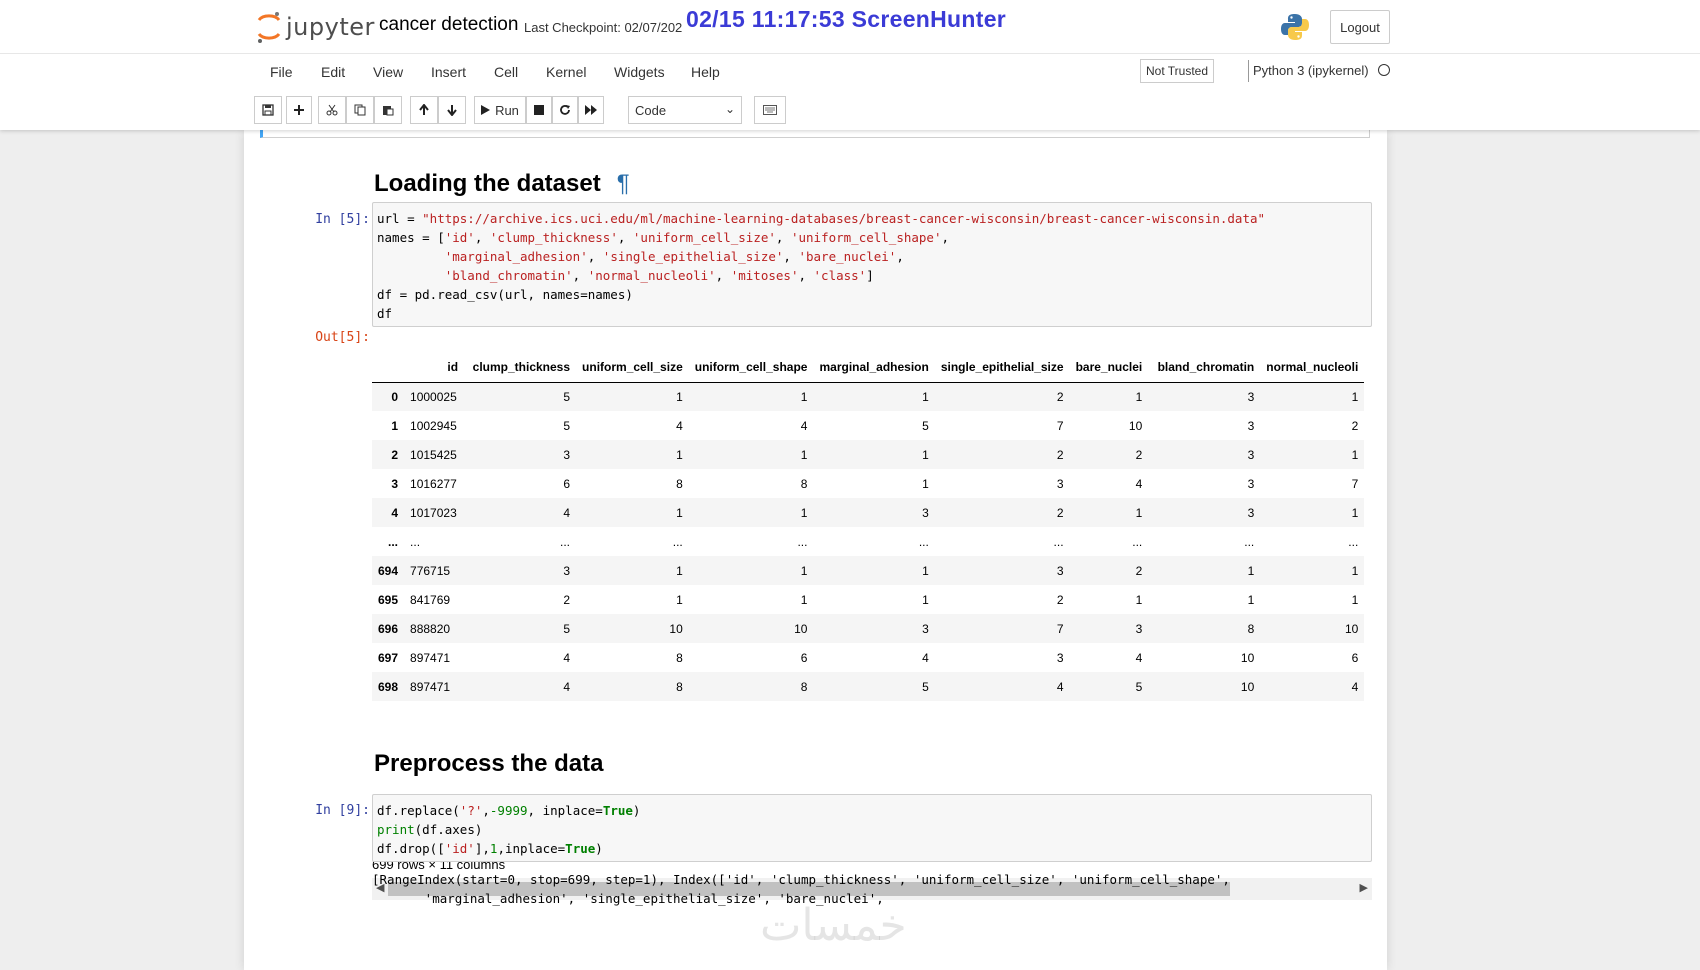  What do you see at coordinates (388, 72) in the screenshot?
I see `menu-view: View` at bounding box center [388, 72].